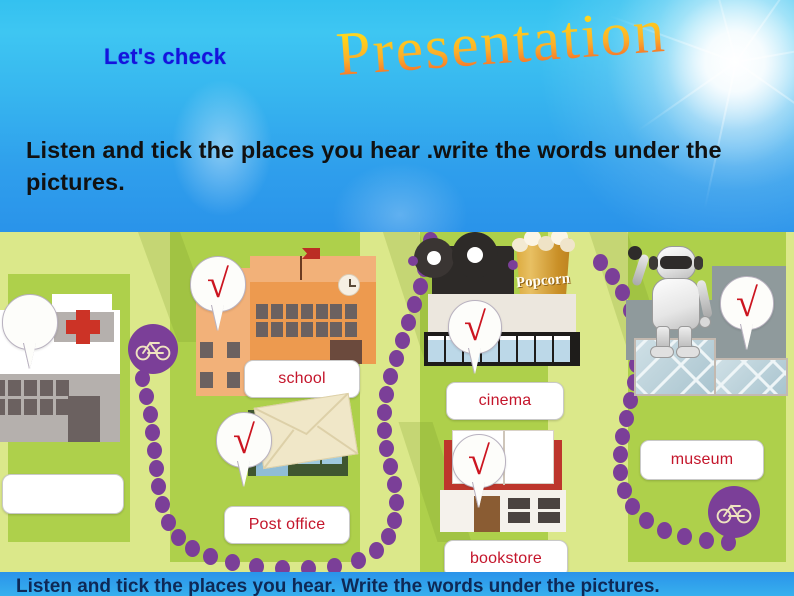 The image size is (794, 596). What do you see at coordinates (543, 243) in the screenshot?
I see `popcorn-kernels-icon` at bounding box center [543, 243].